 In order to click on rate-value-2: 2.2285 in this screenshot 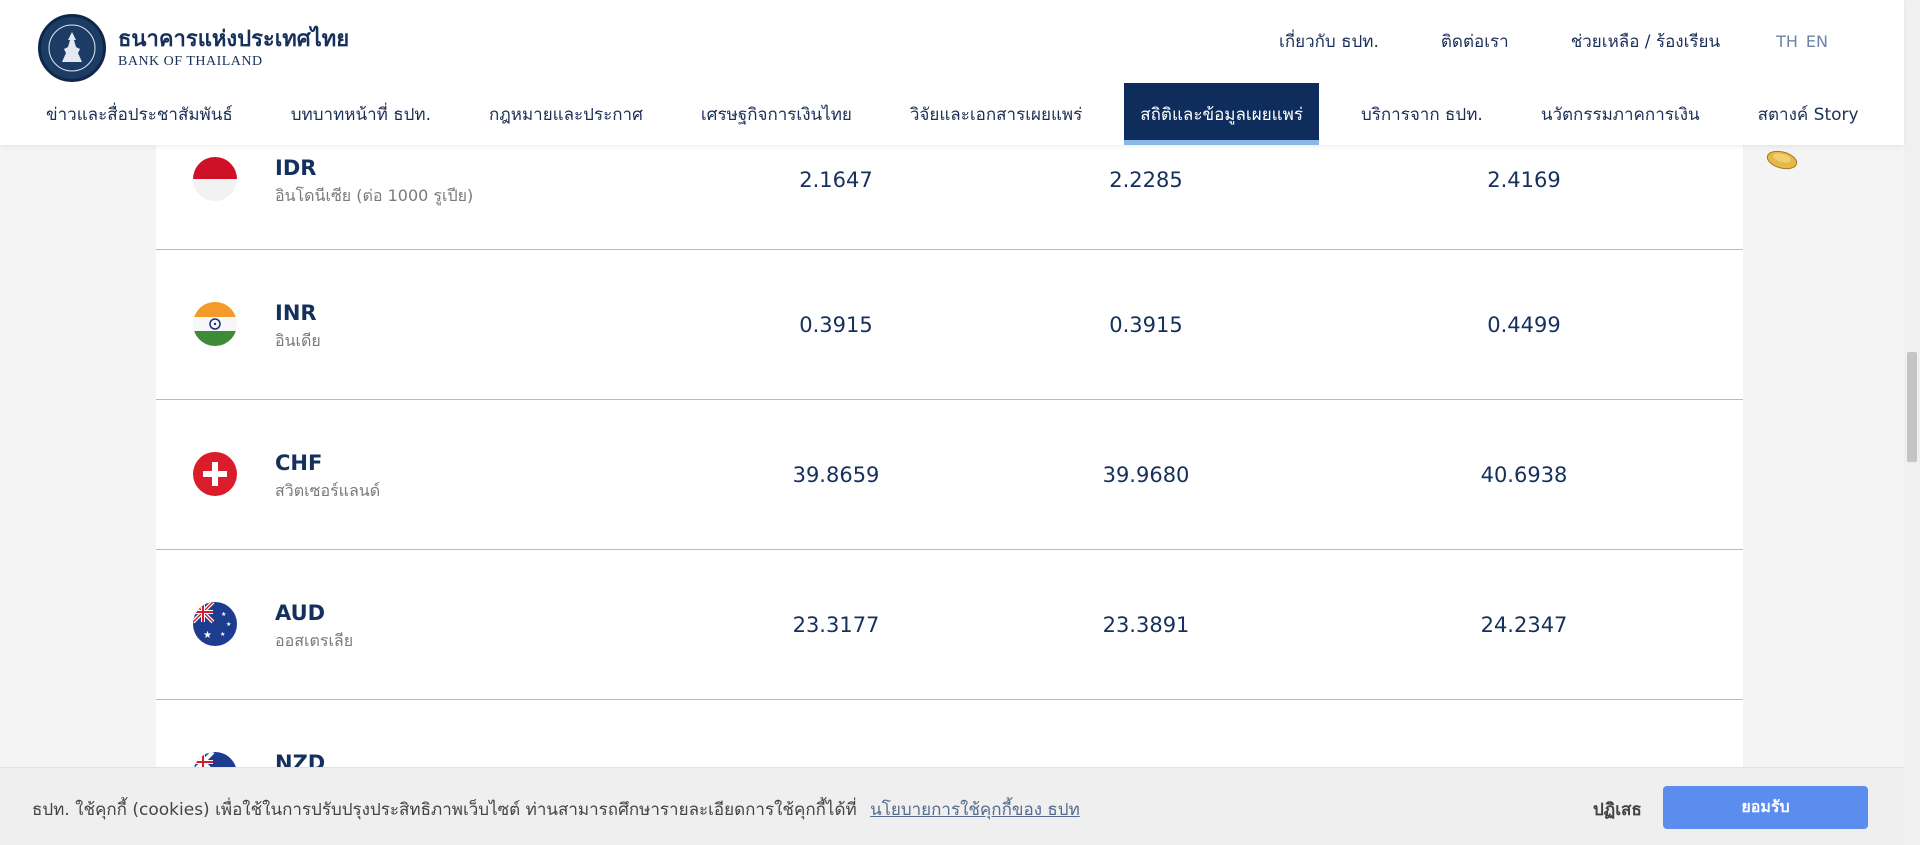, I will do `click(1146, 180)`.